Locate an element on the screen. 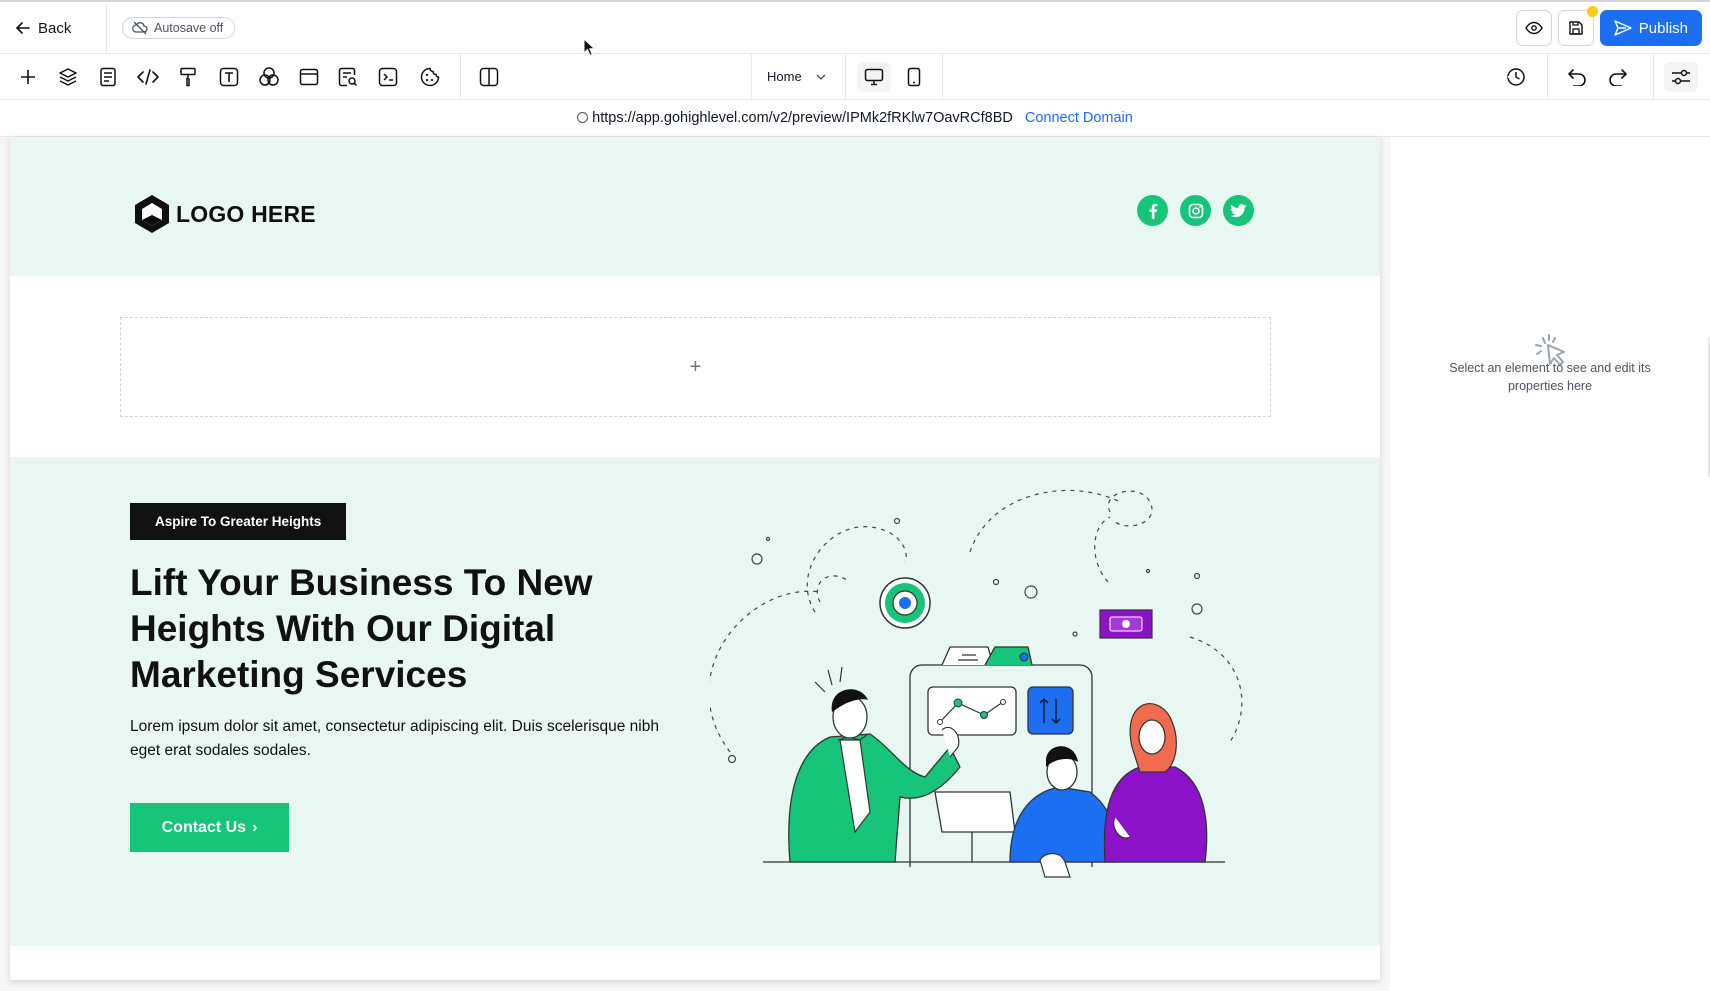 The image size is (1710, 991). contact-us-button: Contact Us › is located at coordinates (209, 827).